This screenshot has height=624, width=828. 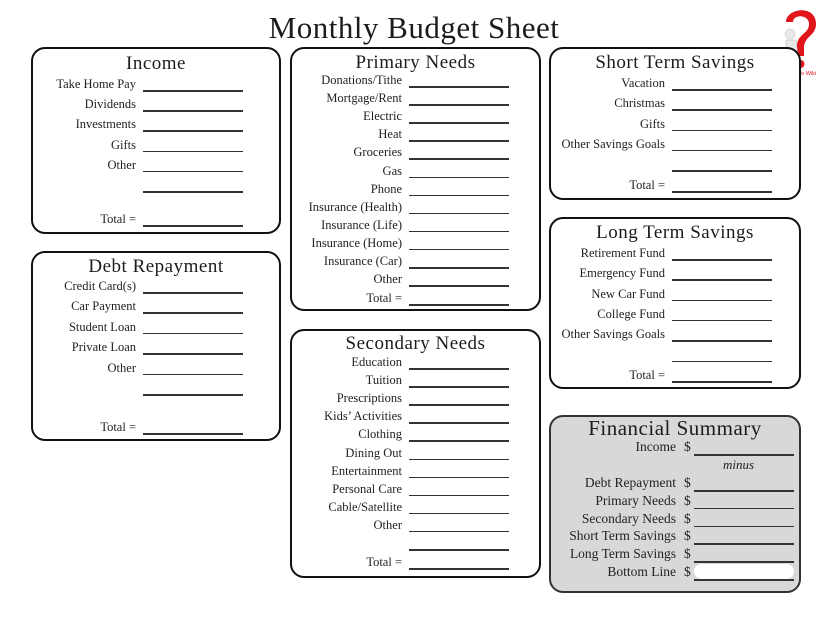 What do you see at coordinates (459, 213) in the screenshot?
I see `primary-insurance-health-input-line` at bounding box center [459, 213].